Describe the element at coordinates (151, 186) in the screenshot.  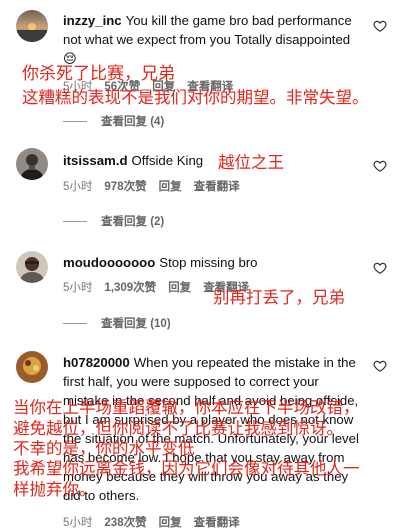
I see `comment-meta: 5小时 978次赞 回复 查看翻译` at that location.